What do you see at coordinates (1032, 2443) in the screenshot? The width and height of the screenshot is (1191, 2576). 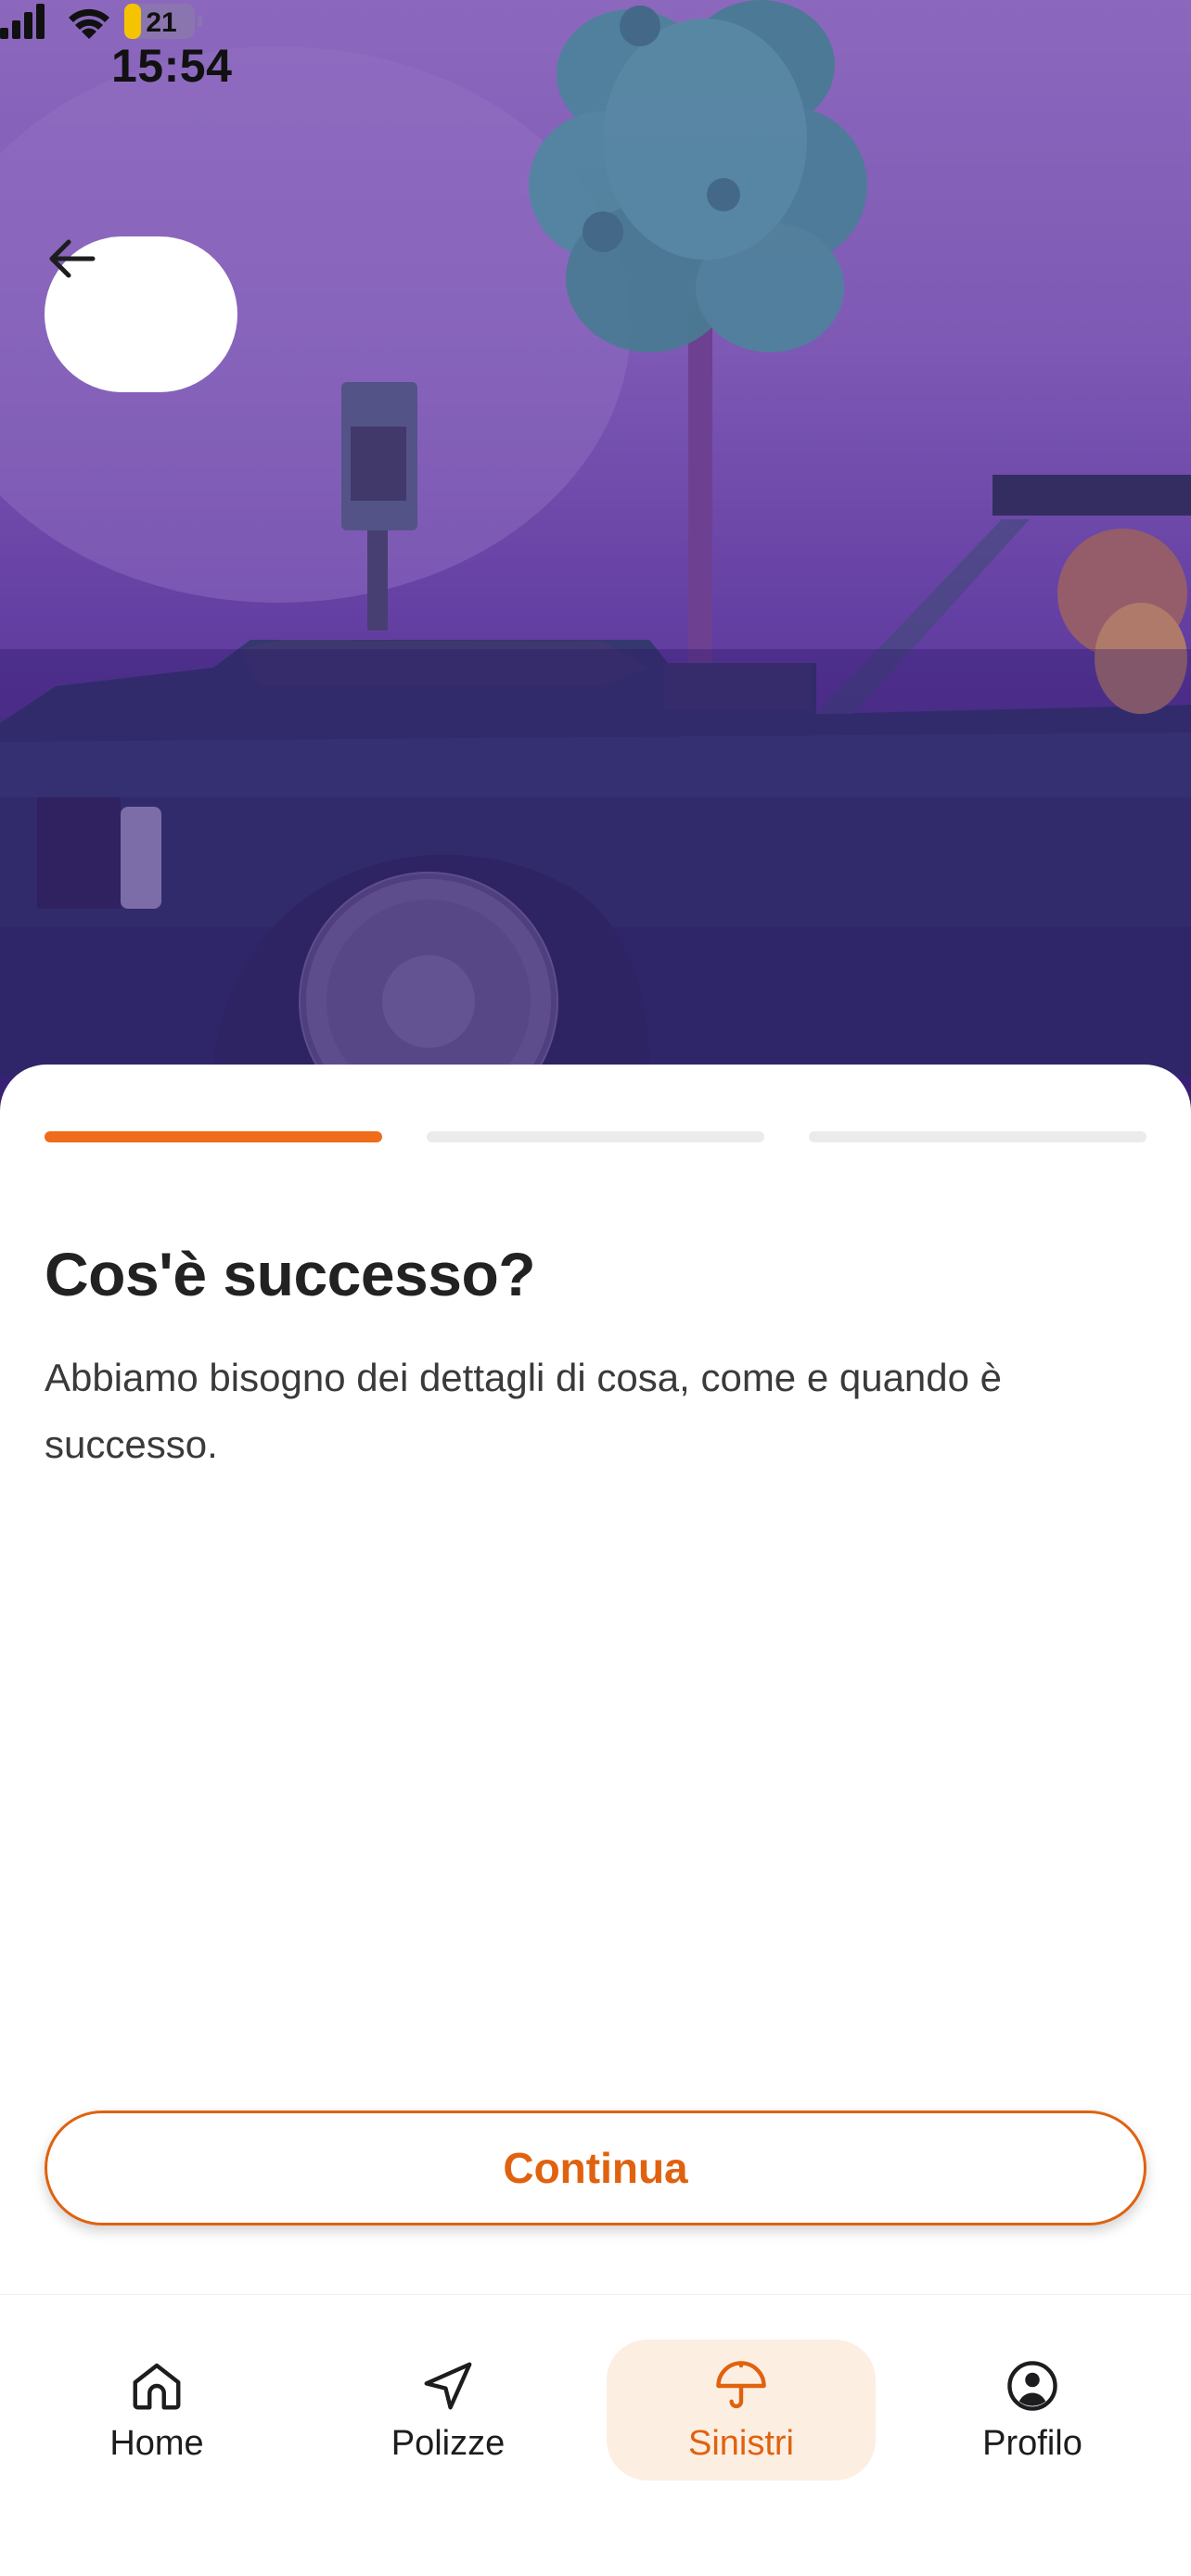 I see `tab-profilo-label: Profilo` at bounding box center [1032, 2443].